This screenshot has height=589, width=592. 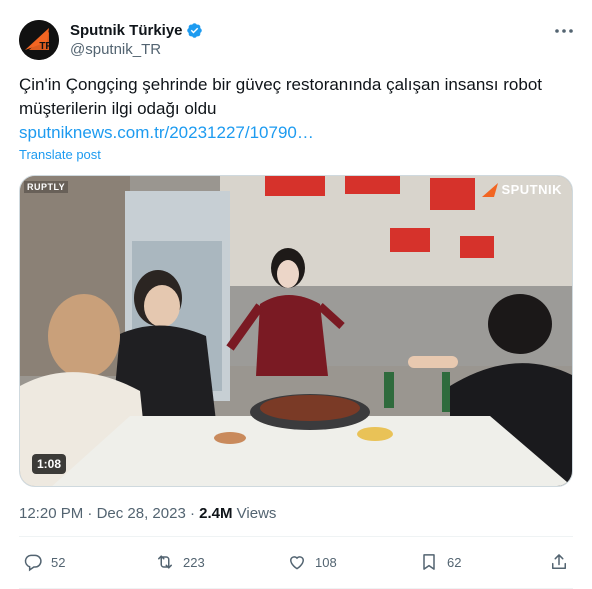 I want to click on like-button: 108, so click(x=312, y=562).